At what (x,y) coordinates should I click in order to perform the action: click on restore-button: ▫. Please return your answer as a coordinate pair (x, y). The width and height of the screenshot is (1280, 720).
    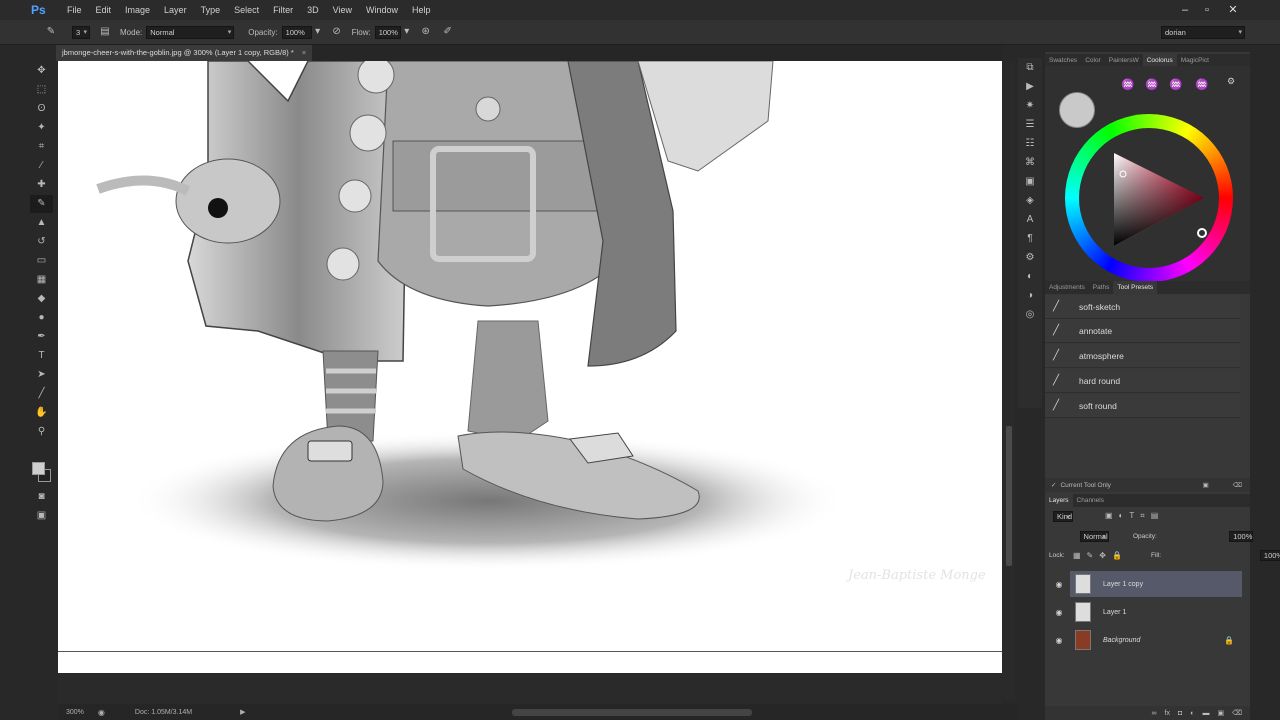
    Looking at the image, I should click on (1207, 10).